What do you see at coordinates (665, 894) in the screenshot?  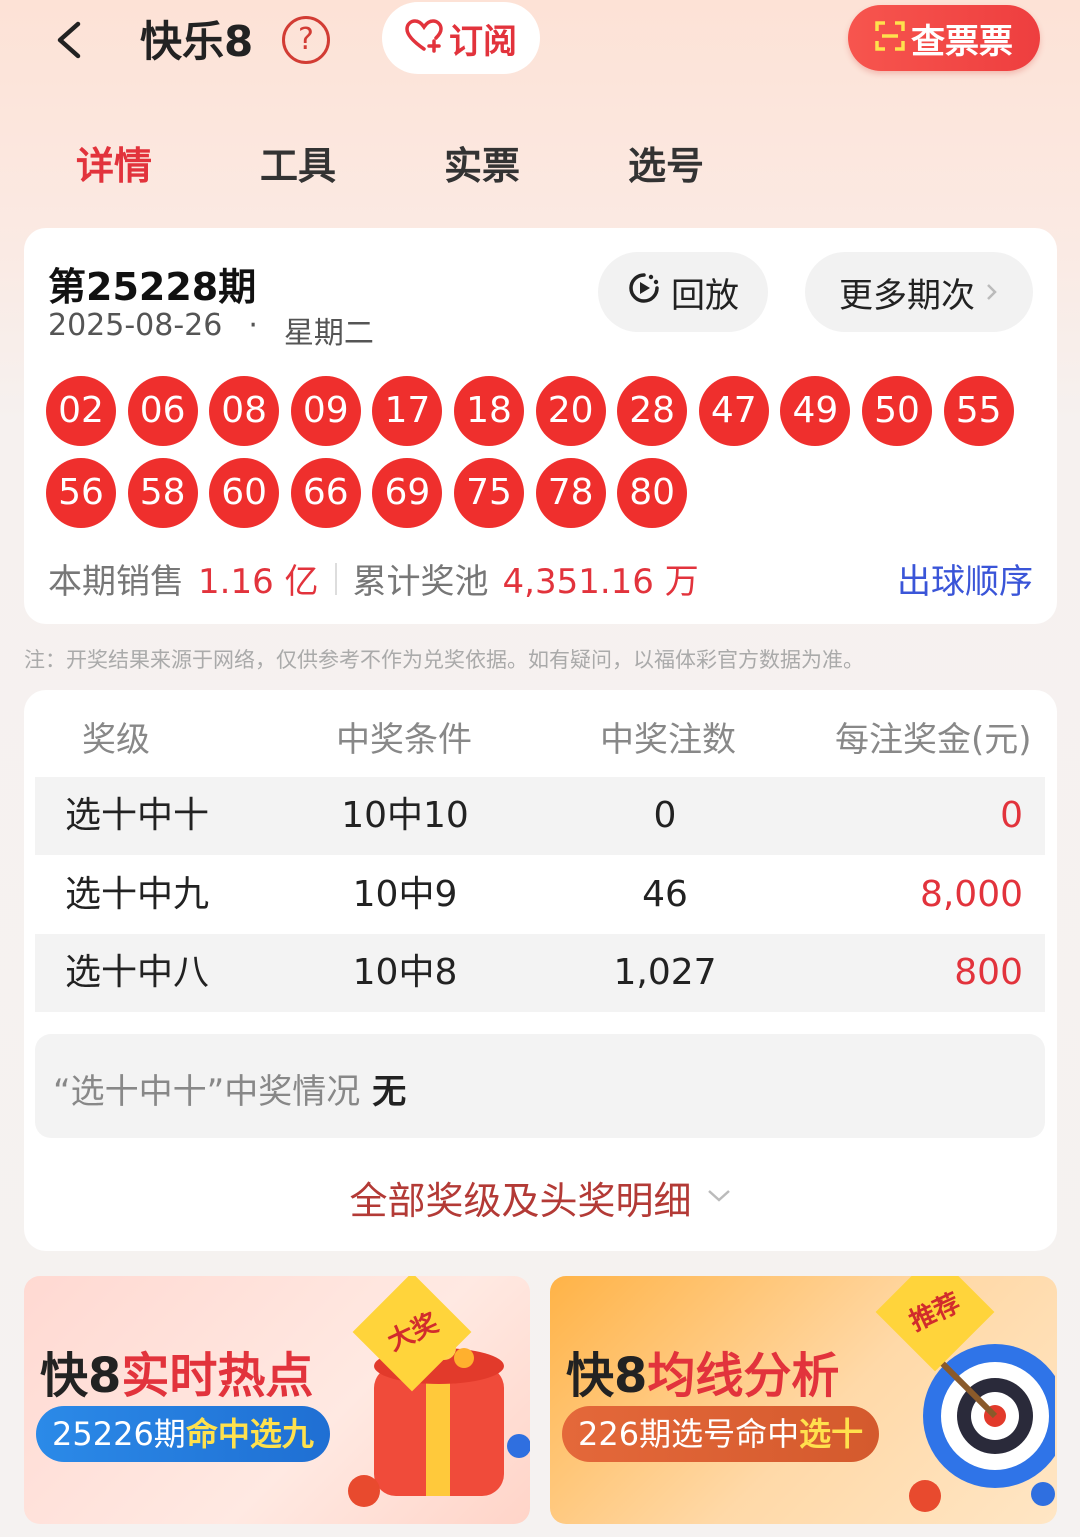 I see `prize-count: 46` at bounding box center [665, 894].